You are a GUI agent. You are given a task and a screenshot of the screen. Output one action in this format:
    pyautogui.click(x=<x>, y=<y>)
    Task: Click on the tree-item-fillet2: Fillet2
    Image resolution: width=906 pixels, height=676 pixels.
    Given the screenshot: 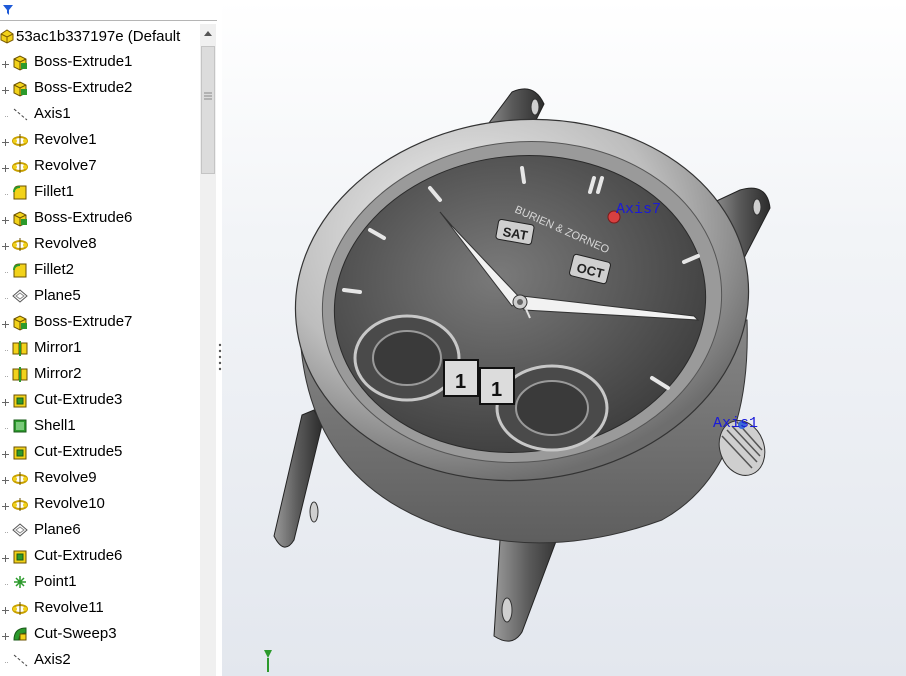 What is the action you would take?
    pyautogui.click(x=100, y=270)
    